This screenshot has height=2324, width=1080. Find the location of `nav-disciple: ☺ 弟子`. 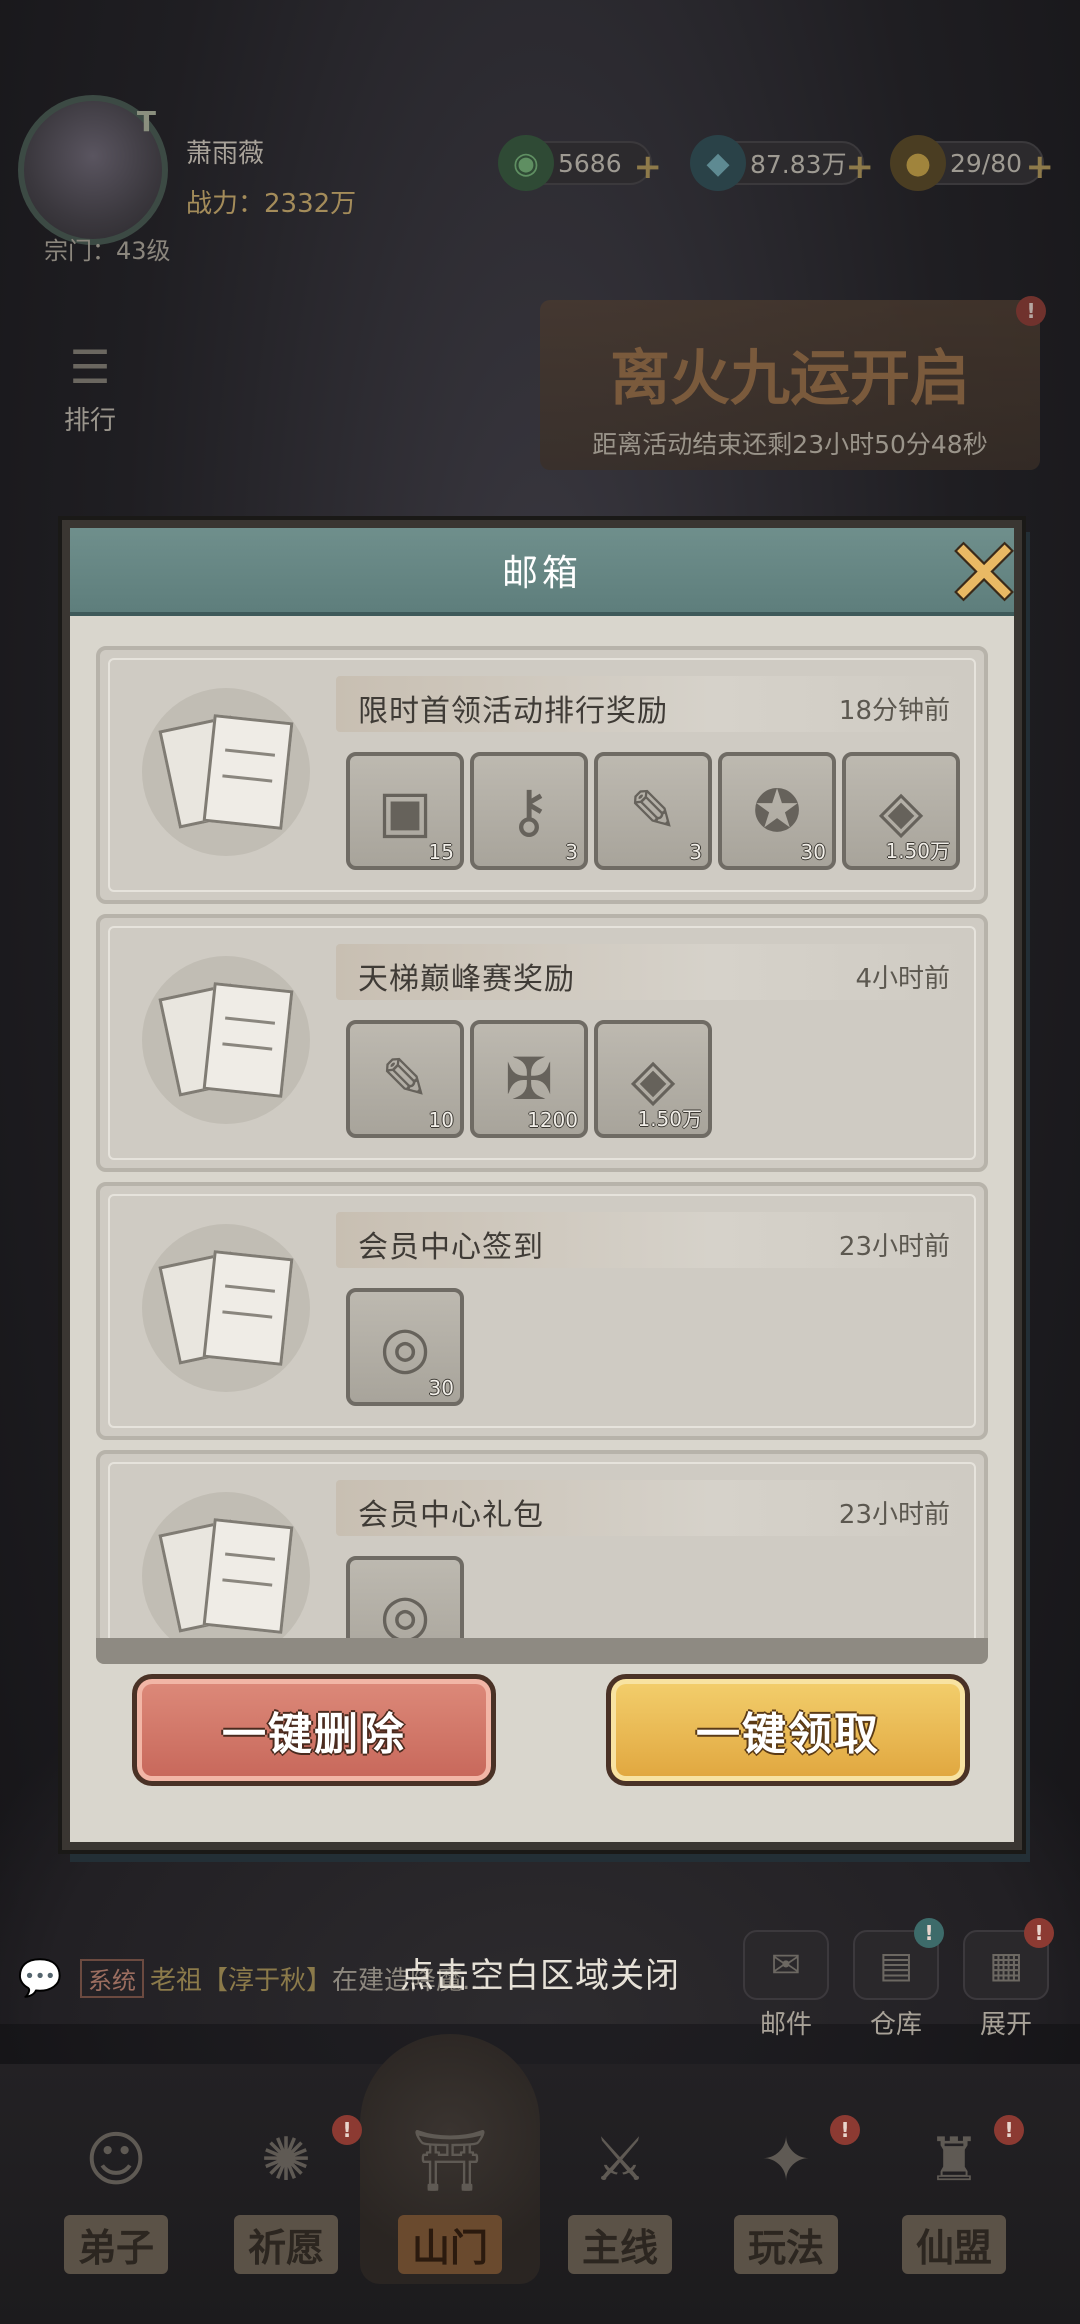

nav-disciple: ☺ 弟子 is located at coordinates (116, 2189).